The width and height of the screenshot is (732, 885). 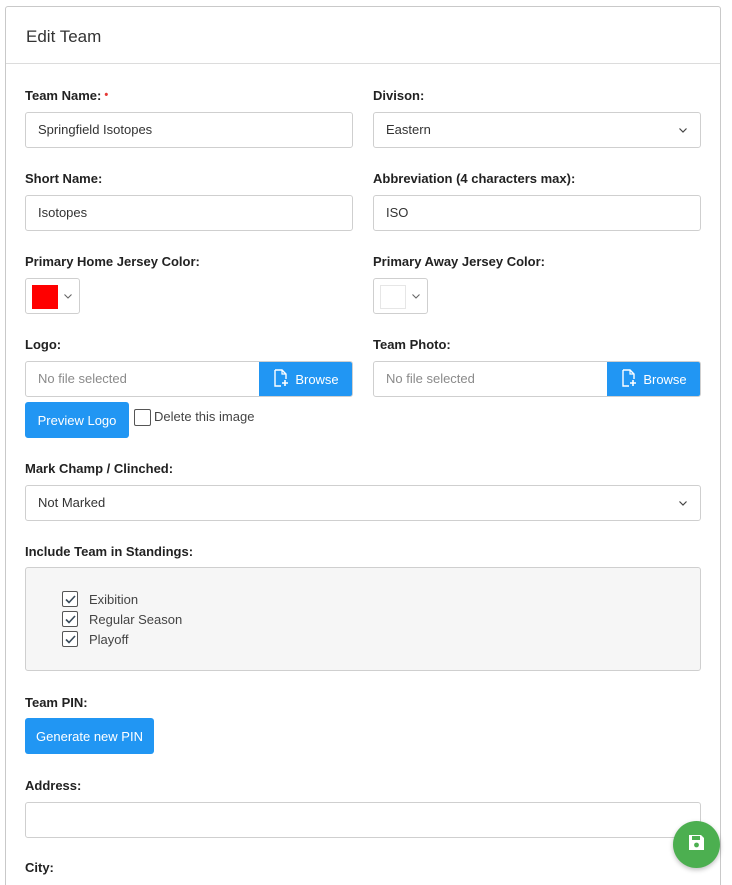 I want to click on team-pin-label: Team PIN:, so click(x=56, y=702).